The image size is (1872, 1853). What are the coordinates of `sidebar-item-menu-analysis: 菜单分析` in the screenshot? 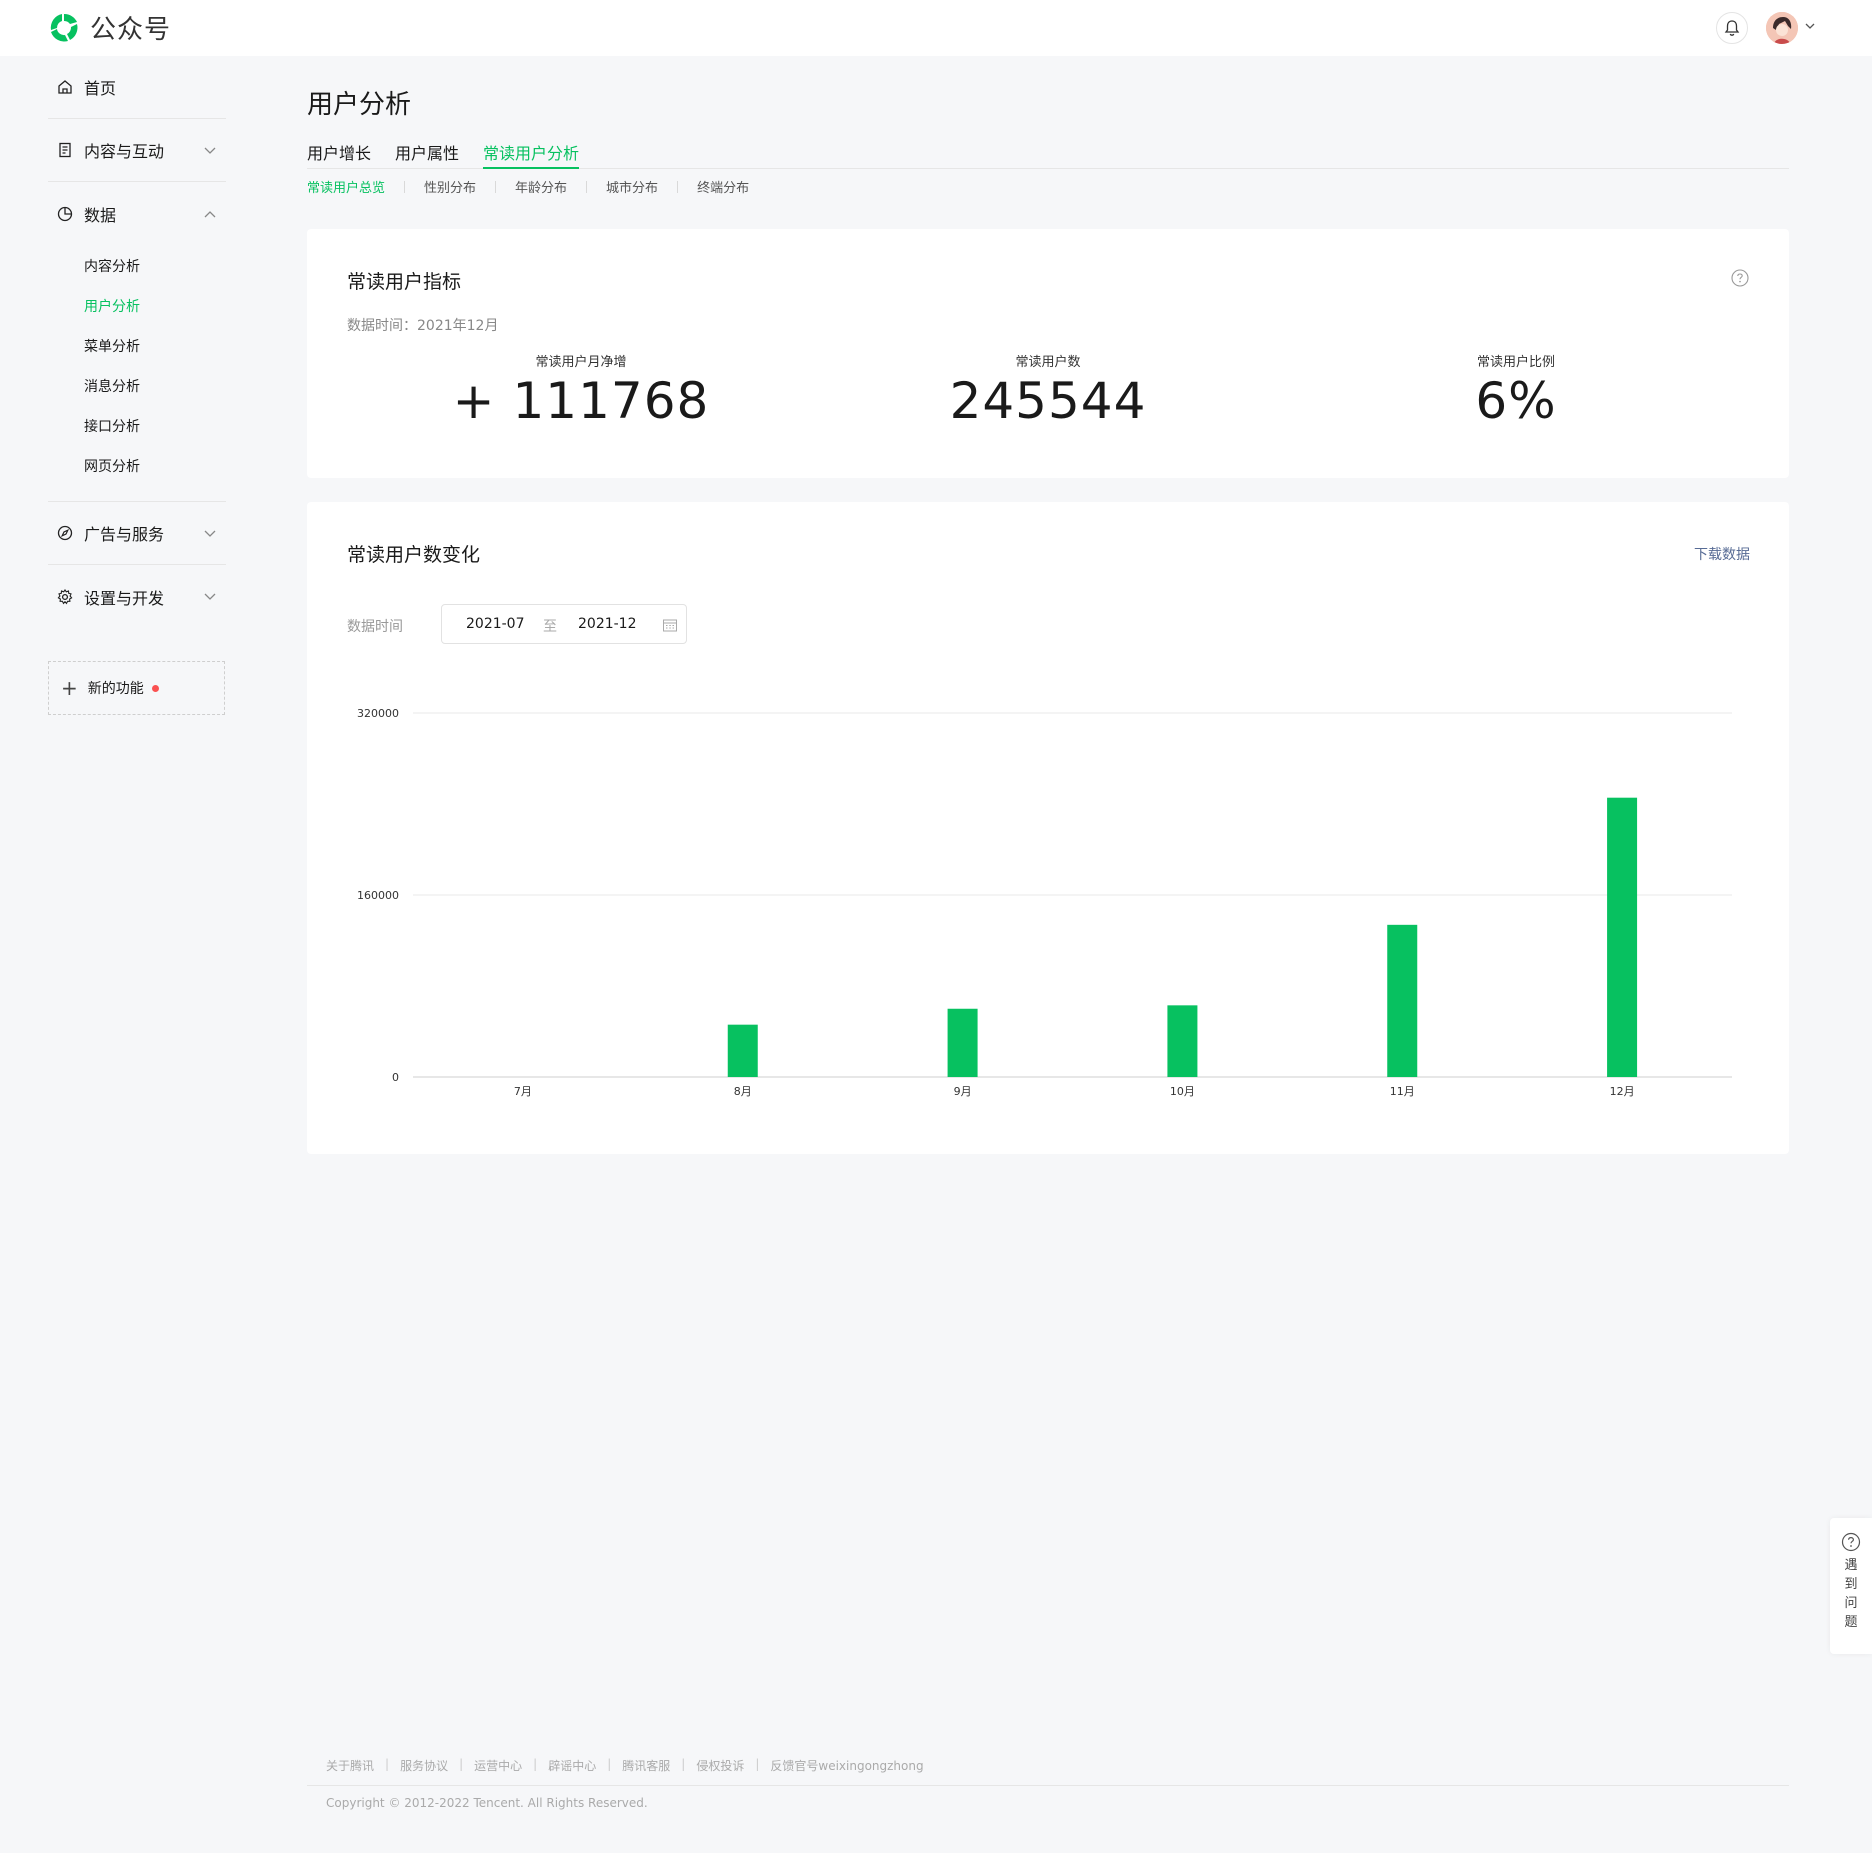 It's located at (137, 347).